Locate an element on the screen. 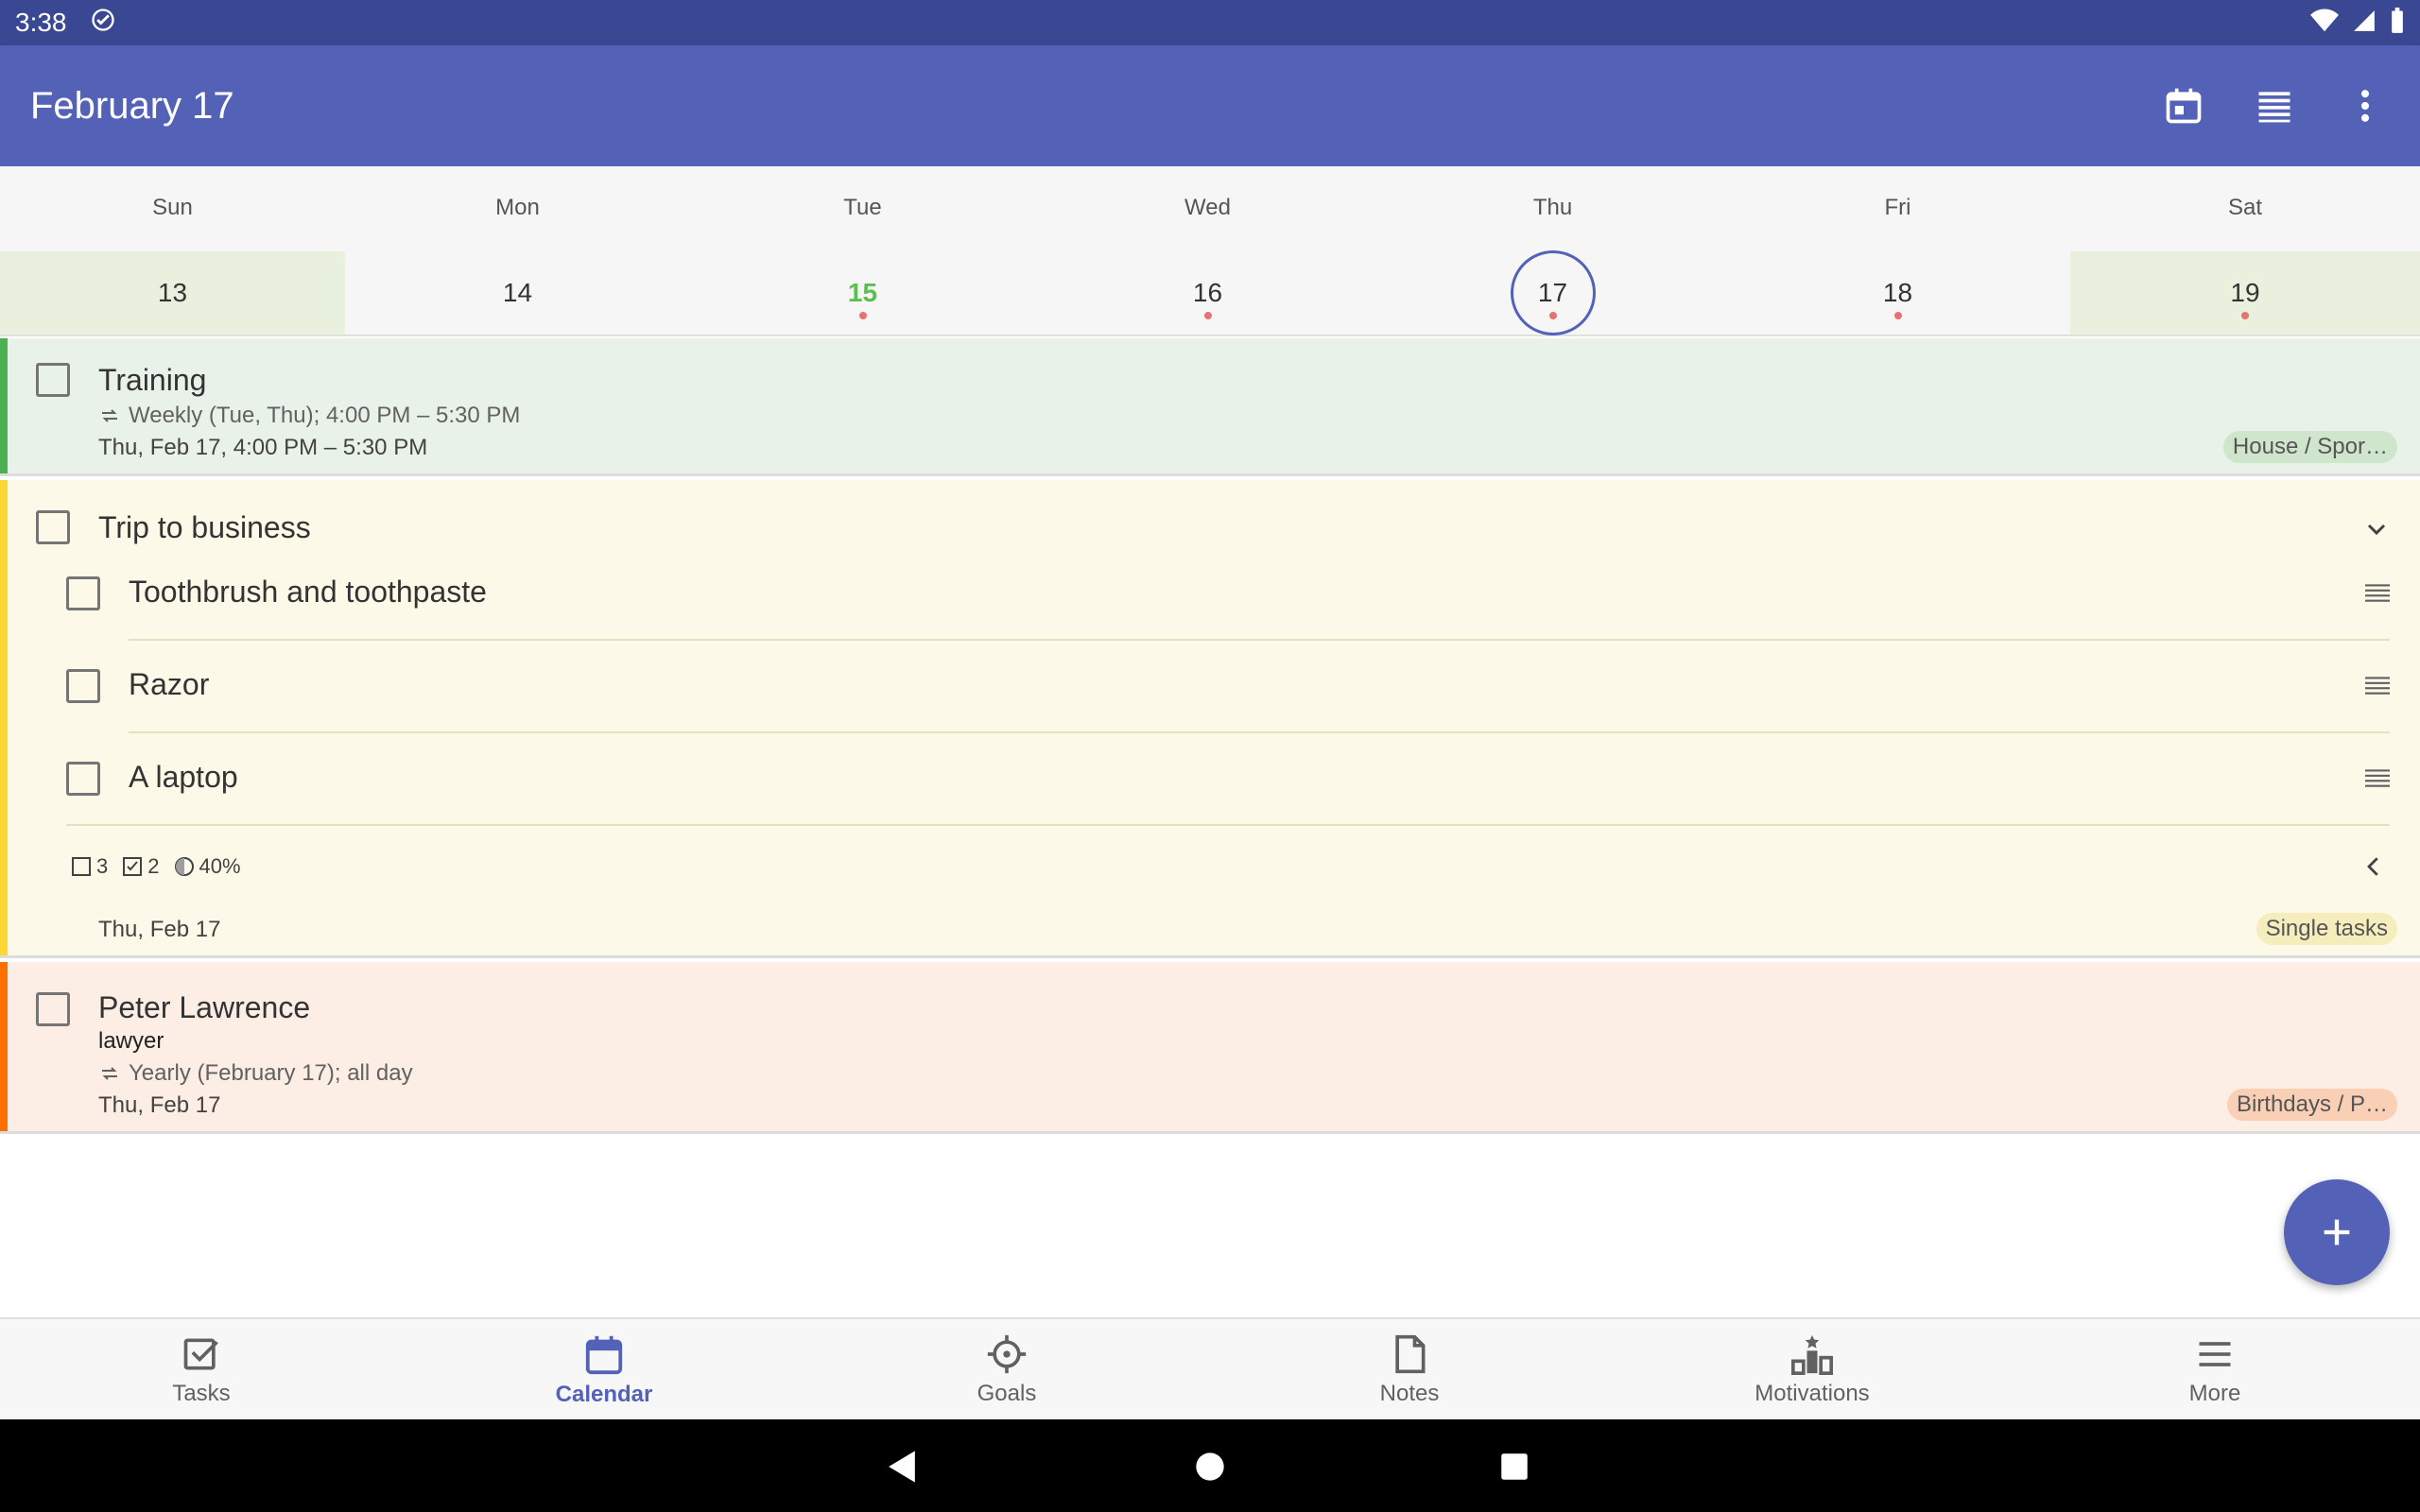  day-name: Thu is located at coordinates (1552, 207).